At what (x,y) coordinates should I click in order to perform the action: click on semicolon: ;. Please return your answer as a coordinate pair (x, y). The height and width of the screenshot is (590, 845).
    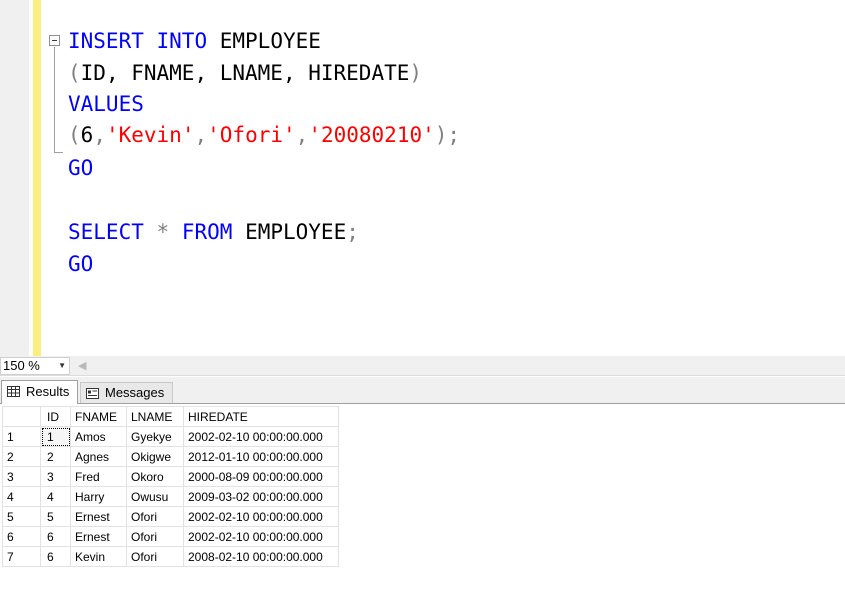
    Looking at the image, I should click on (352, 232).